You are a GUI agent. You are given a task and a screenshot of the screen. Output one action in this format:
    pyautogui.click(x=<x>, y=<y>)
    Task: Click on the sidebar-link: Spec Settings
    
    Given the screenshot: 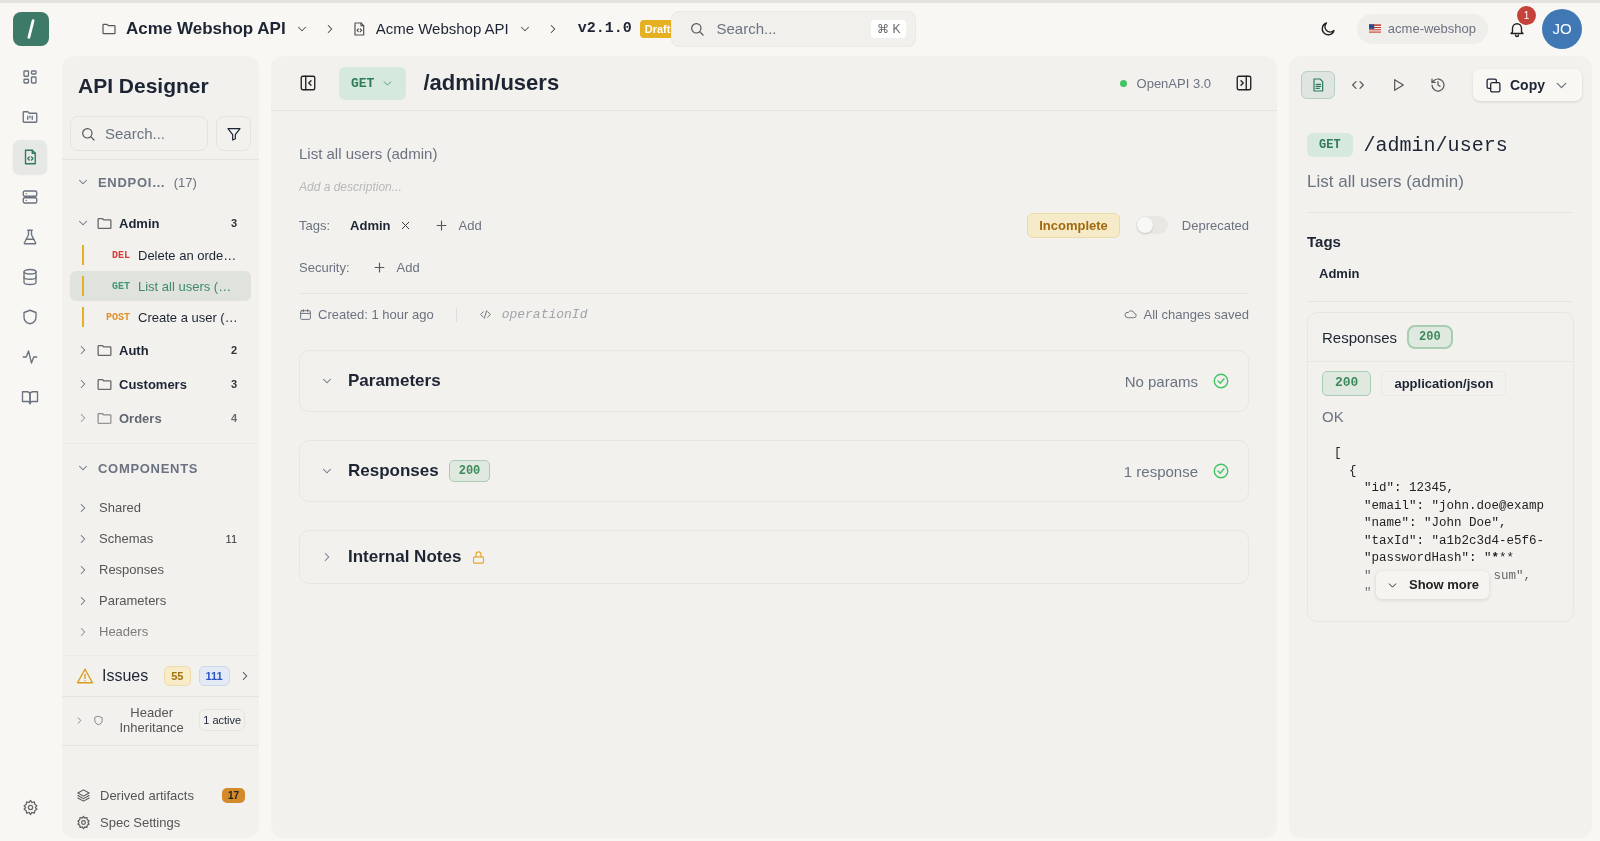 What is the action you would take?
    pyautogui.click(x=140, y=822)
    